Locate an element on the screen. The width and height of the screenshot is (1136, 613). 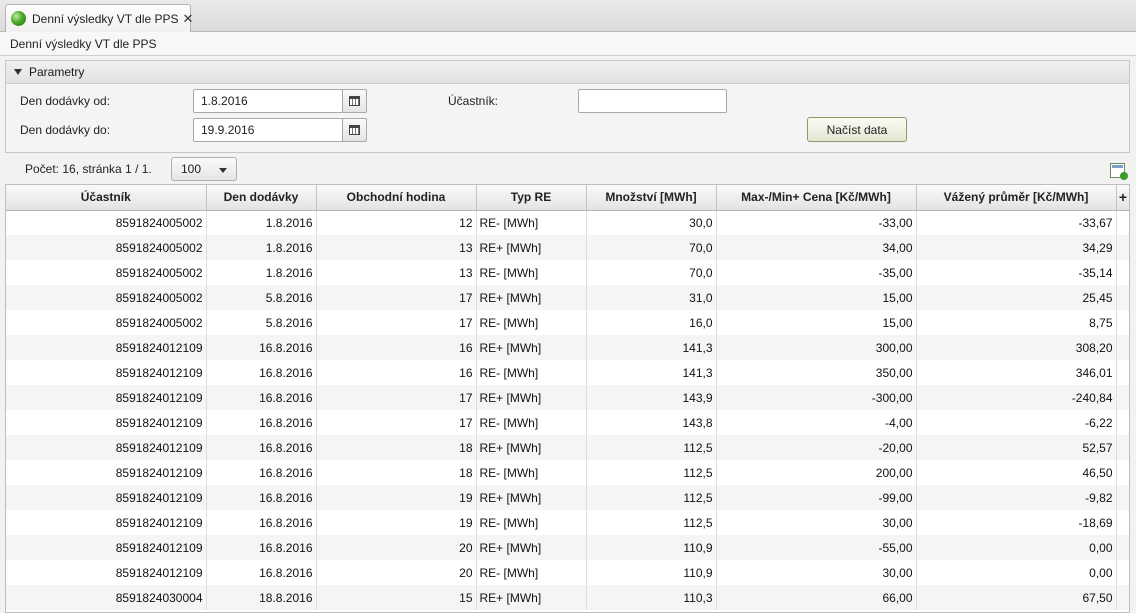
cell-weighted-average: -18,69 is located at coordinates (1016, 522).